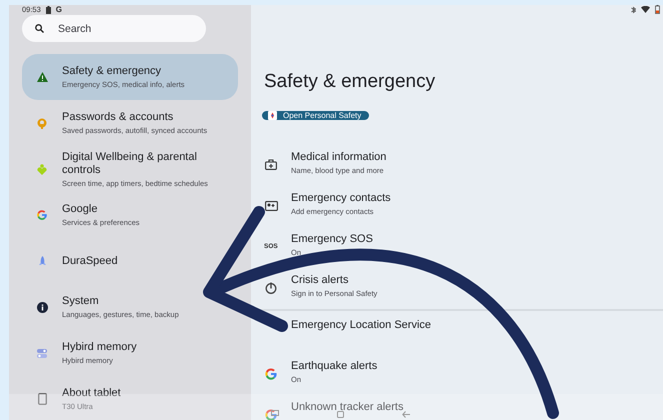  What do you see at coordinates (361, 325) in the screenshot?
I see `row-title: Emergency Location Service` at bounding box center [361, 325].